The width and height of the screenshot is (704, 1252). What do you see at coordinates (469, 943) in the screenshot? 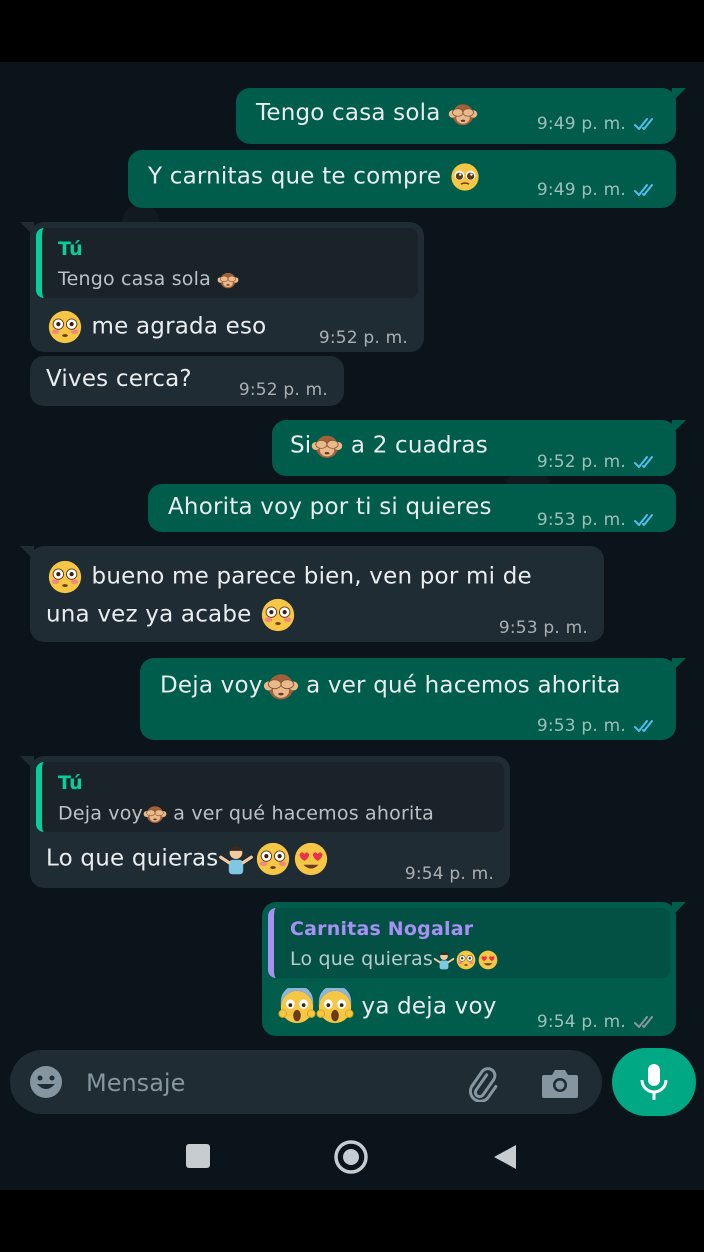
I see `quoted-message: Carnitas Nogalar Lo que quieras` at bounding box center [469, 943].